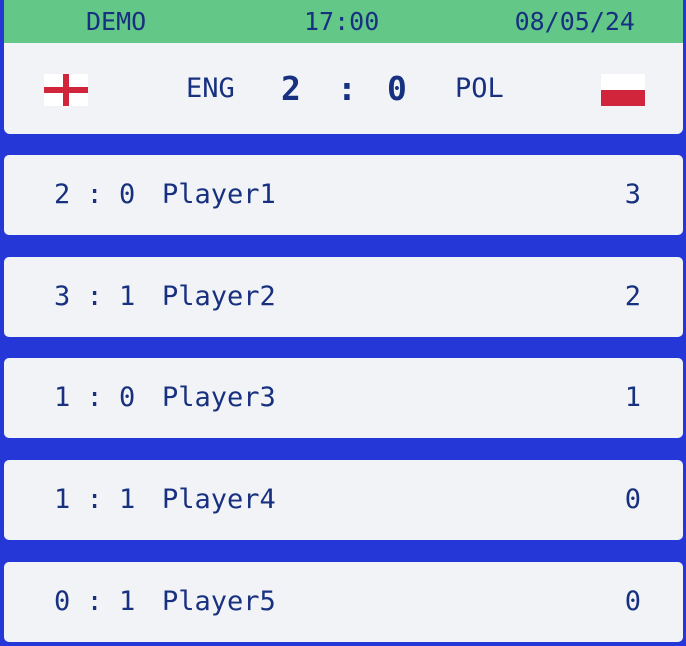 The image size is (686, 646). I want to click on player-points: 2, so click(632, 296).